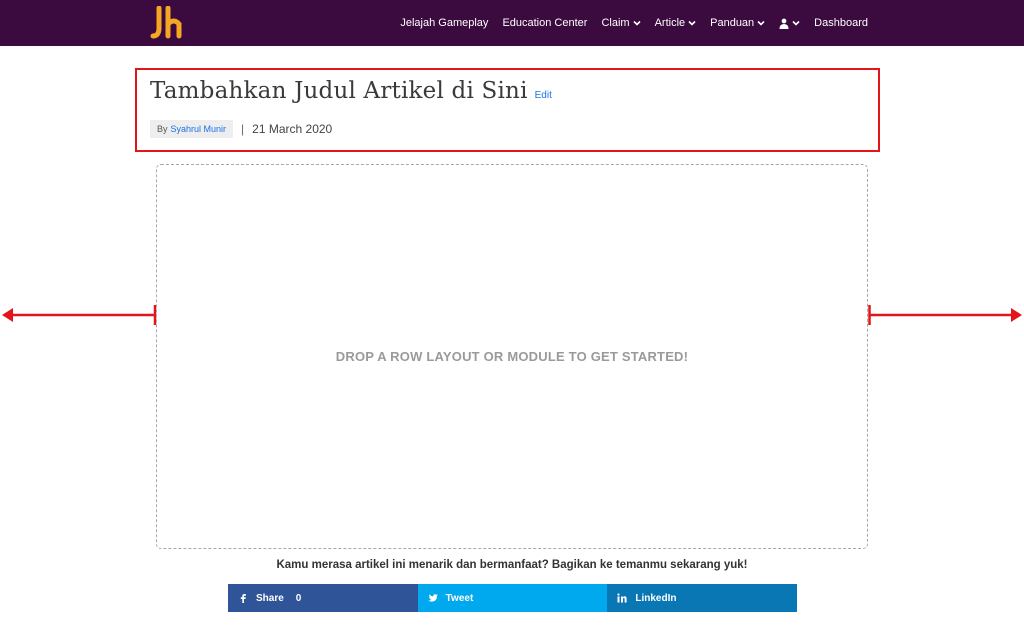  Describe the element at coordinates (79, 315) in the screenshot. I see `left-arrow-icon` at that location.